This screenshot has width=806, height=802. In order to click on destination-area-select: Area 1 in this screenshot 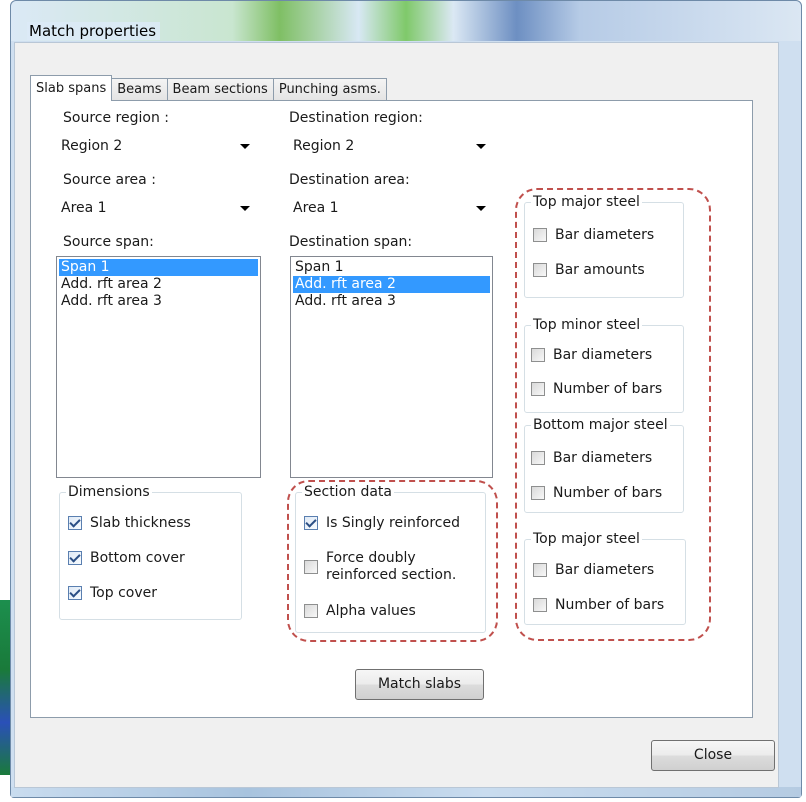, I will do `click(392, 208)`.